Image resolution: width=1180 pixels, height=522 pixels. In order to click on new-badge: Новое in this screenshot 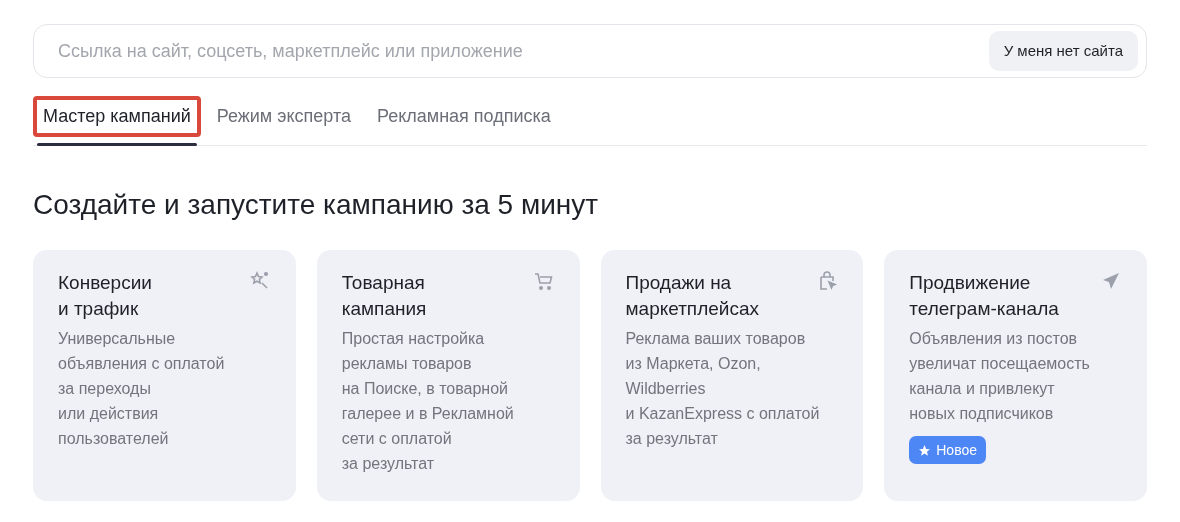, I will do `click(947, 450)`.